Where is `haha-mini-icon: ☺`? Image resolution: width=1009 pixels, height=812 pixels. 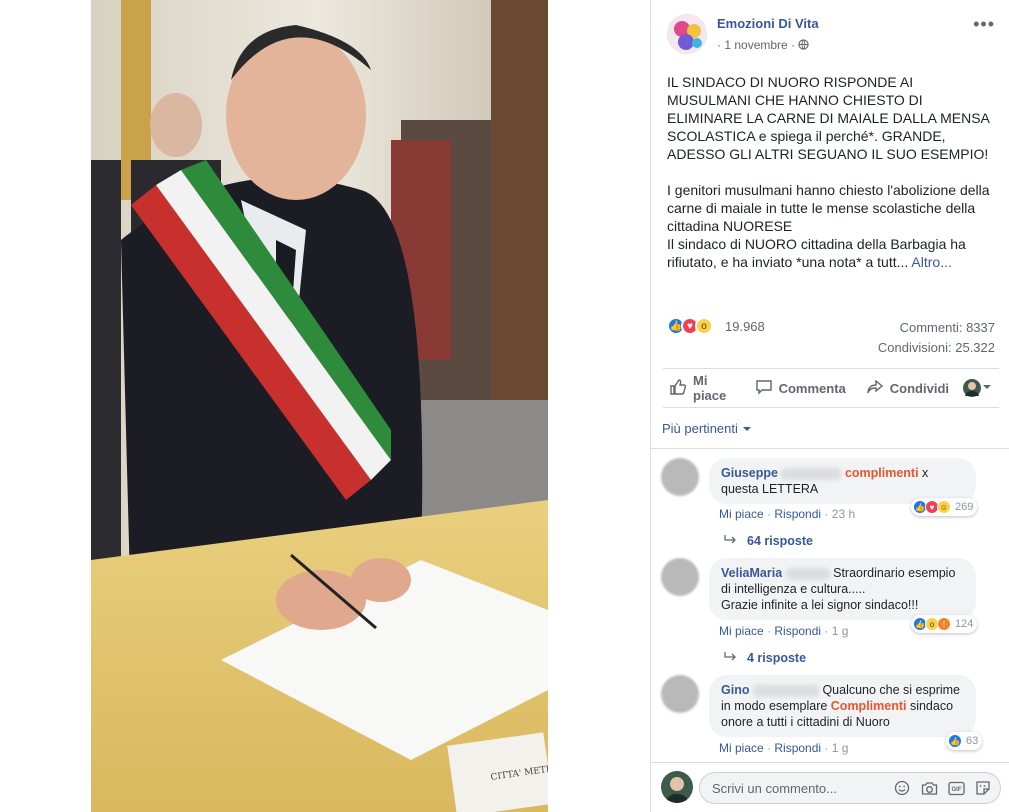
haha-mini-icon: ☺ is located at coordinates (944, 507).